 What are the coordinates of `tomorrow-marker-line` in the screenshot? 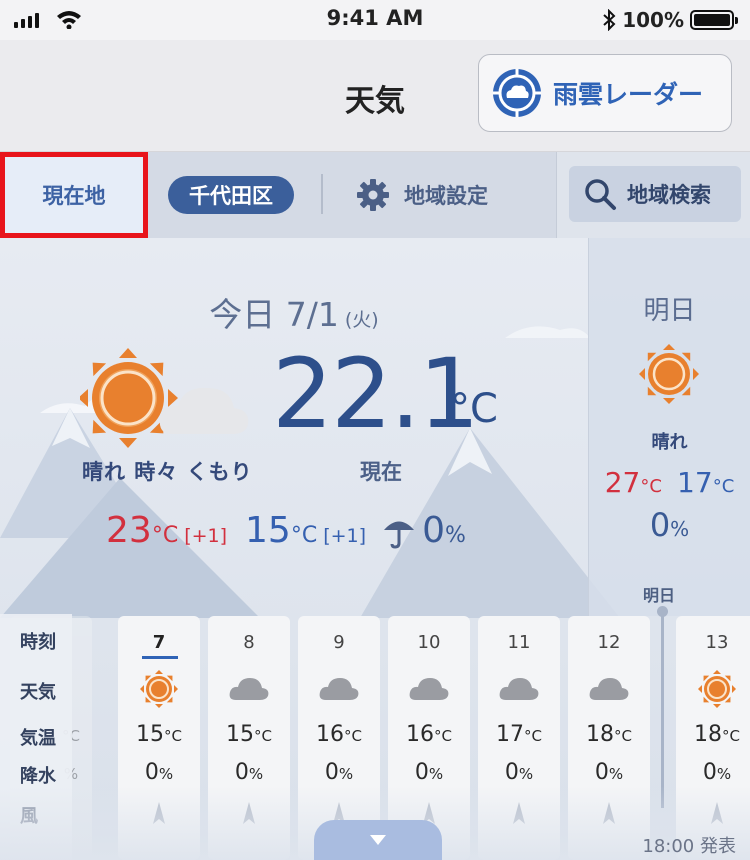 It's located at (662, 710).